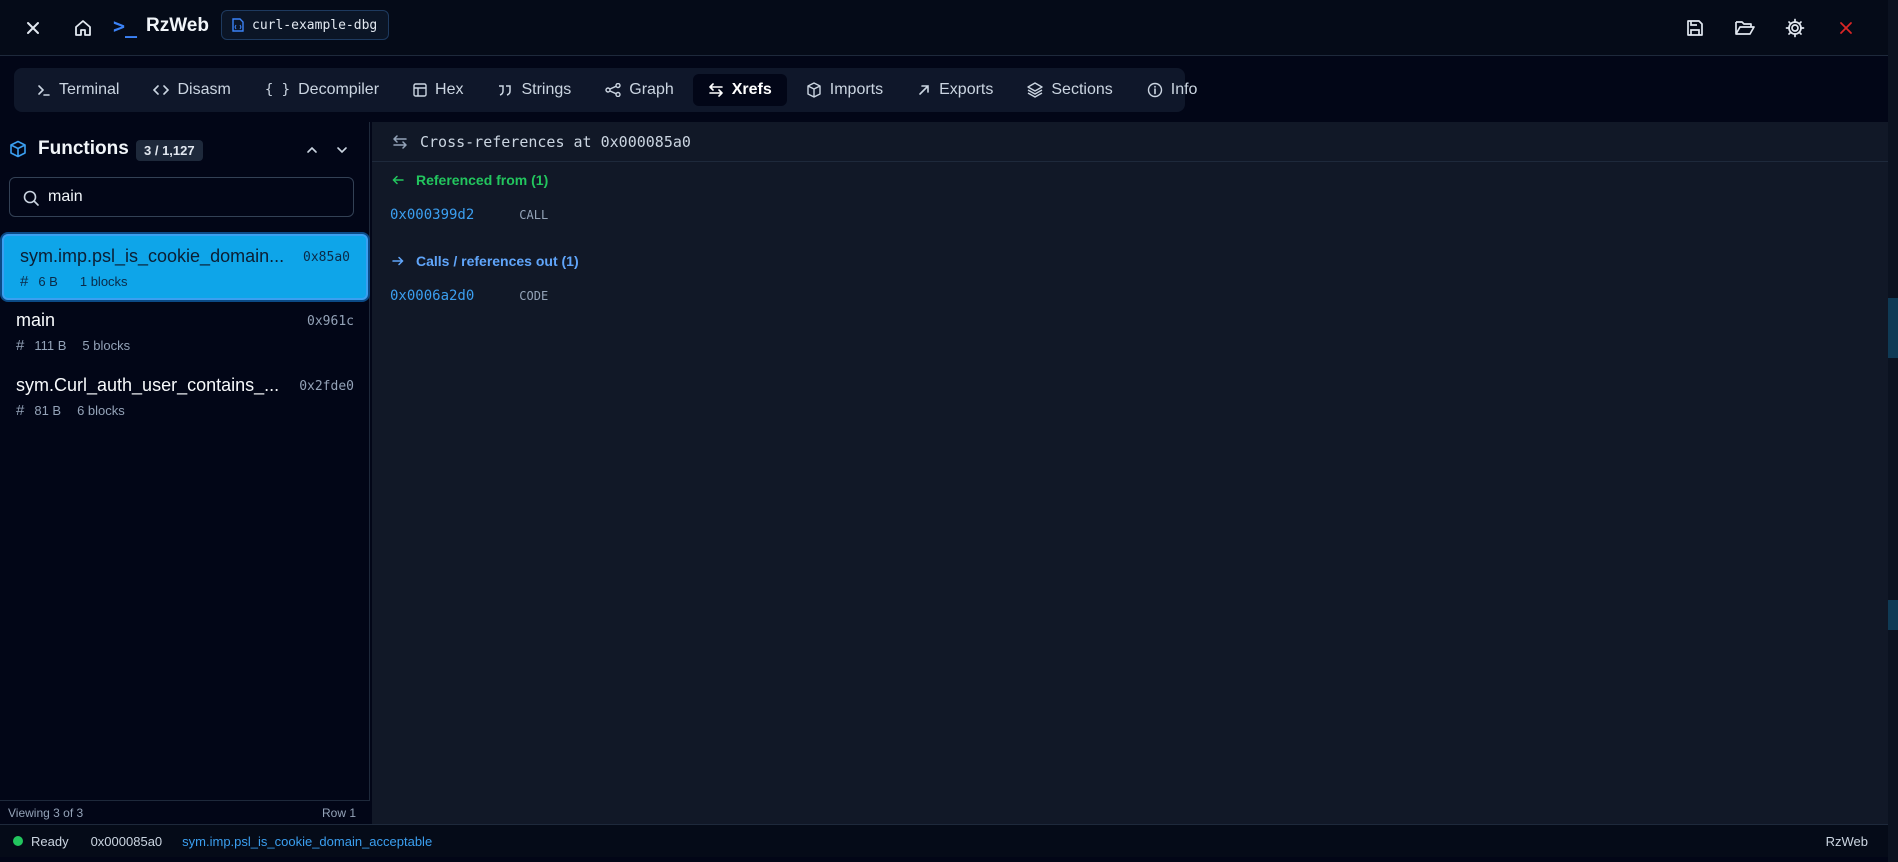  I want to click on arrow-right-icon, so click(398, 261).